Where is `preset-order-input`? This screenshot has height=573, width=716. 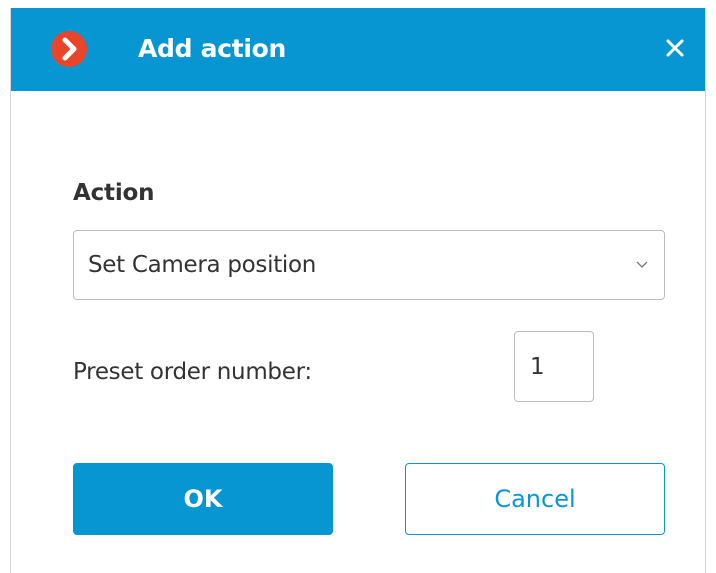
preset-order-input is located at coordinates (554, 366).